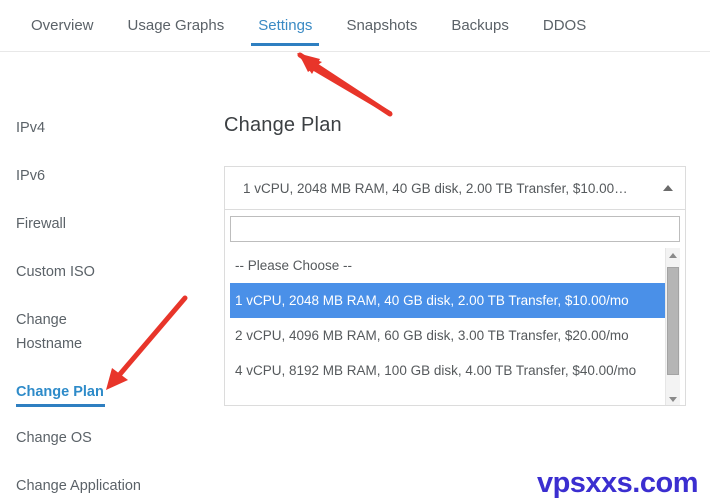 Image resolution: width=710 pixels, height=504 pixels. I want to click on sidebar-item-custom-iso: Custom ISO, so click(55, 272).